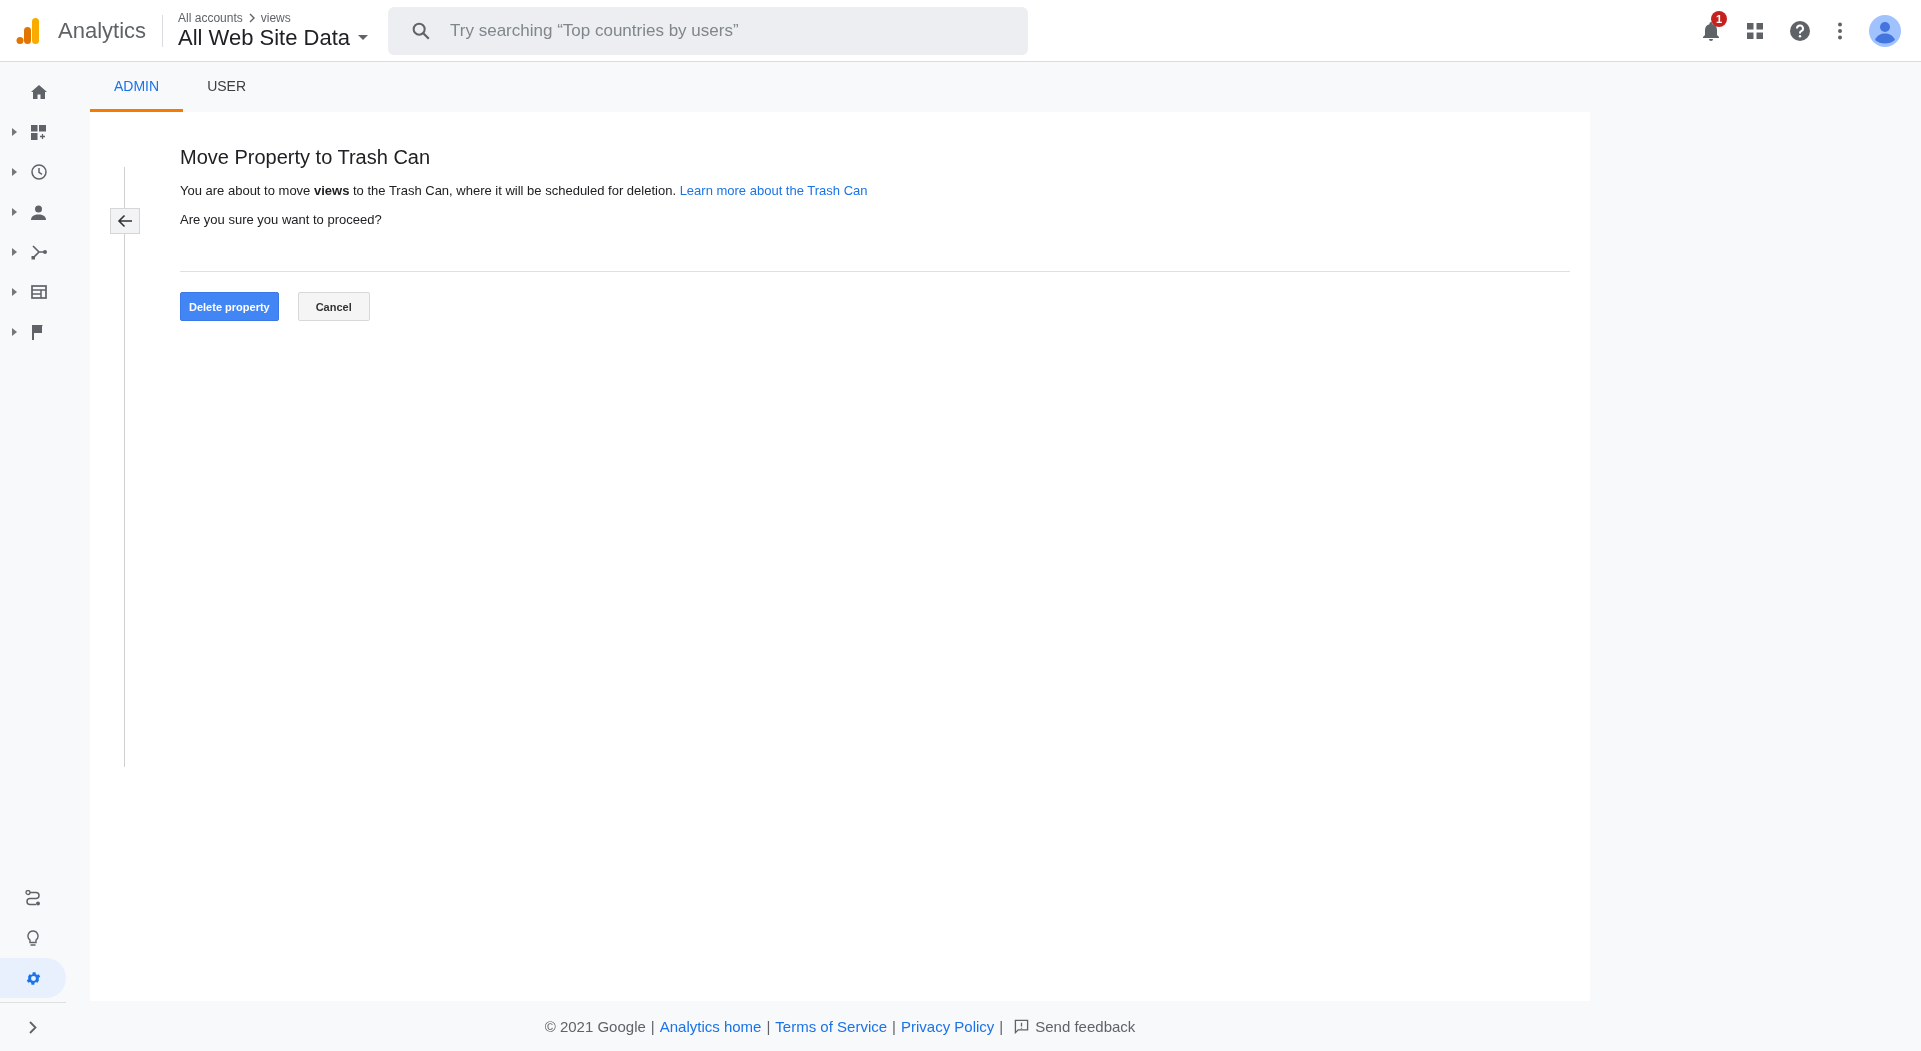 The height and width of the screenshot is (1051, 1921). Describe the element at coordinates (306, 157) in the screenshot. I see `dialog-title: Move Property to Trash Can` at that location.